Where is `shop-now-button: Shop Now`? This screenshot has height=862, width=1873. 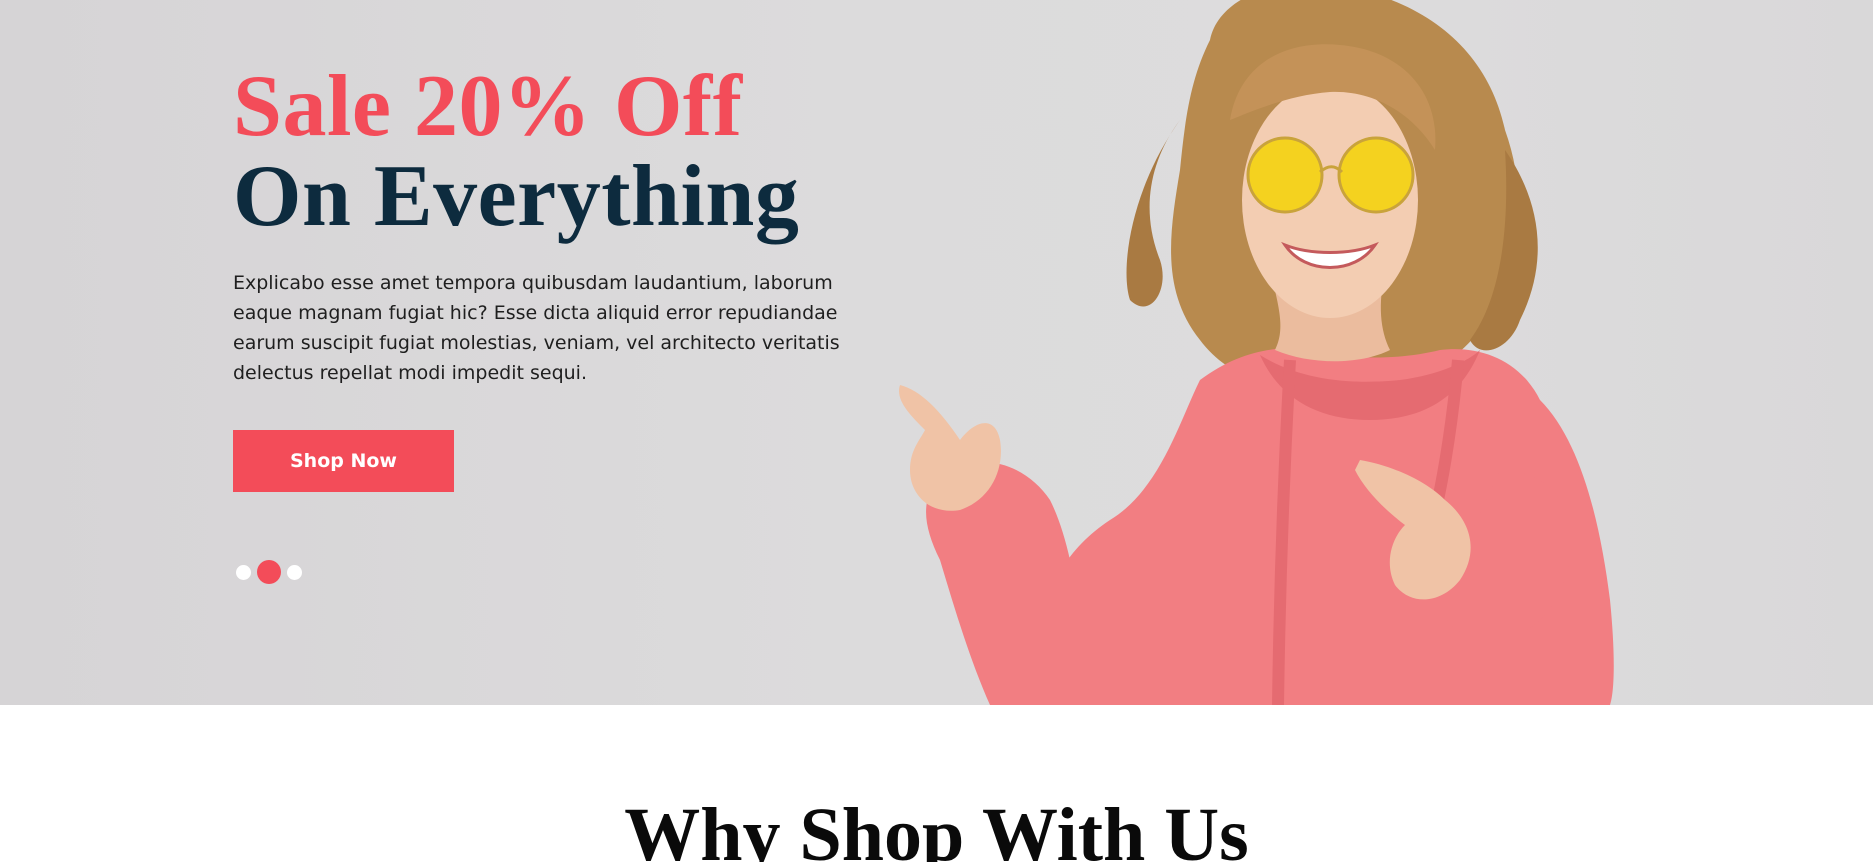 shop-now-button: Shop Now is located at coordinates (343, 461).